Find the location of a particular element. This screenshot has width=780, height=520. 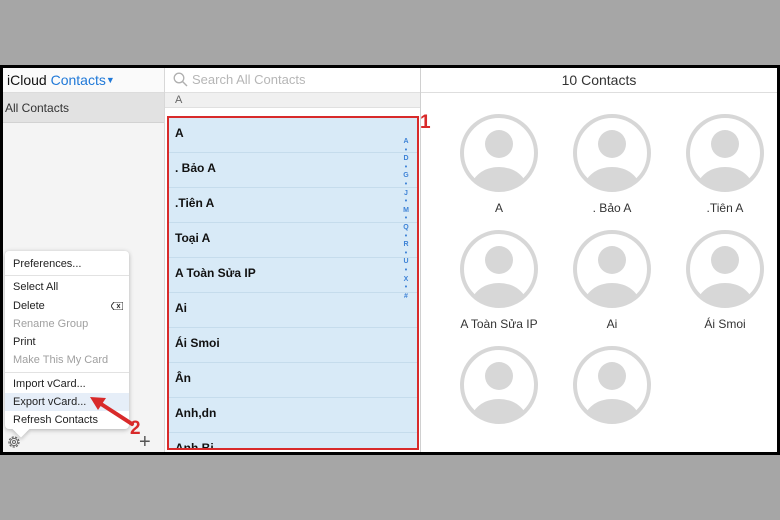

contact-card: .Tiên A is located at coordinates (725, 164).